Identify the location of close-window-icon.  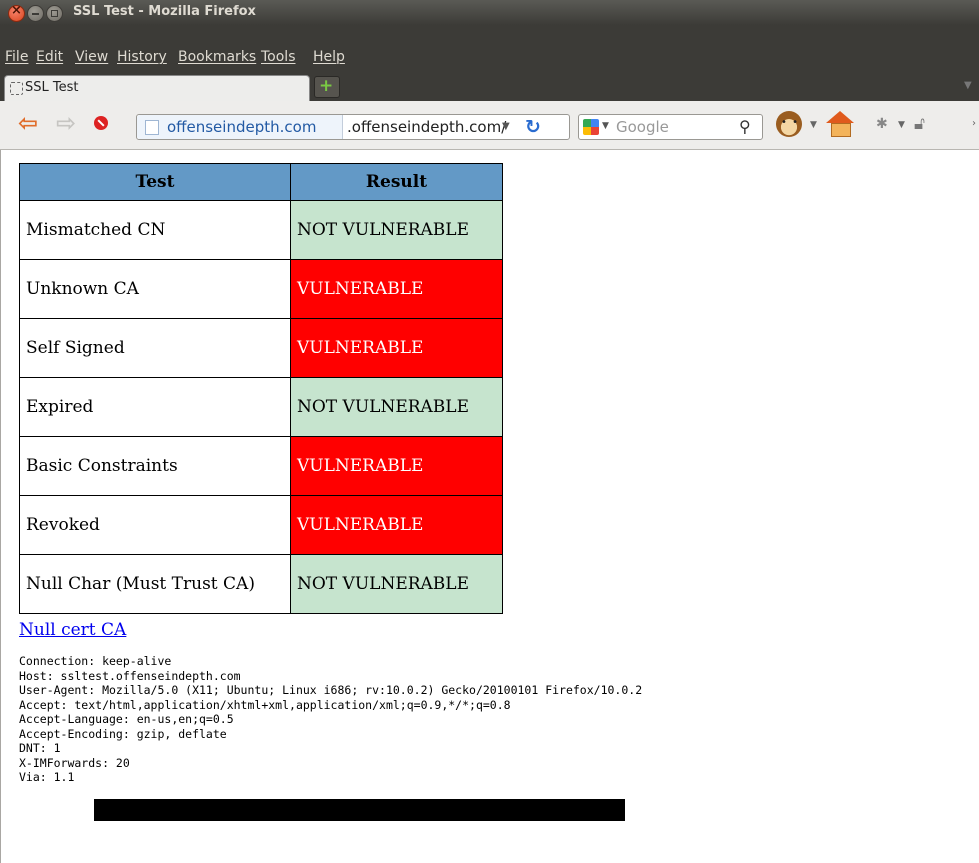
(16, 12).